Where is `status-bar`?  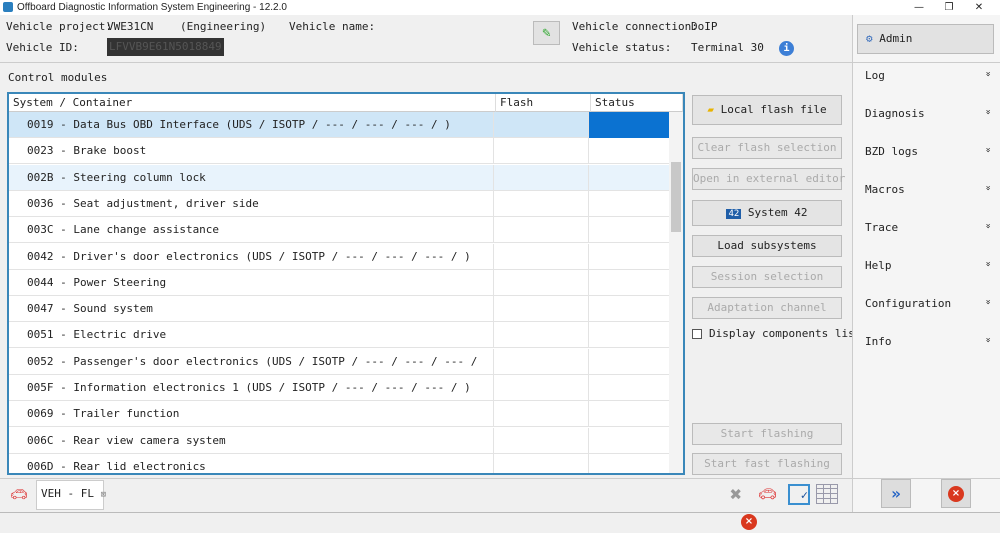 status-bar is located at coordinates (500, 522).